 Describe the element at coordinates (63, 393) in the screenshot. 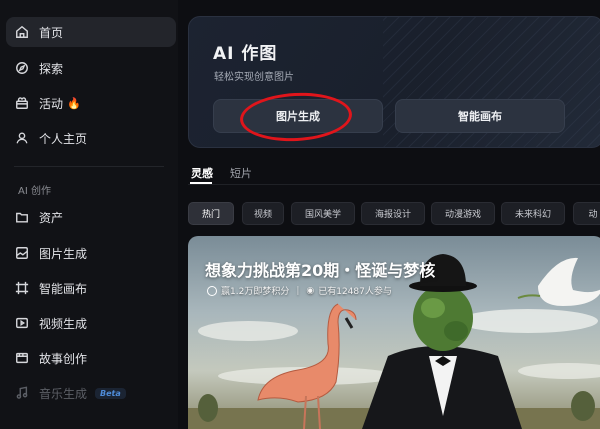

I see `sidebar-item-label: 音乐生成` at that location.